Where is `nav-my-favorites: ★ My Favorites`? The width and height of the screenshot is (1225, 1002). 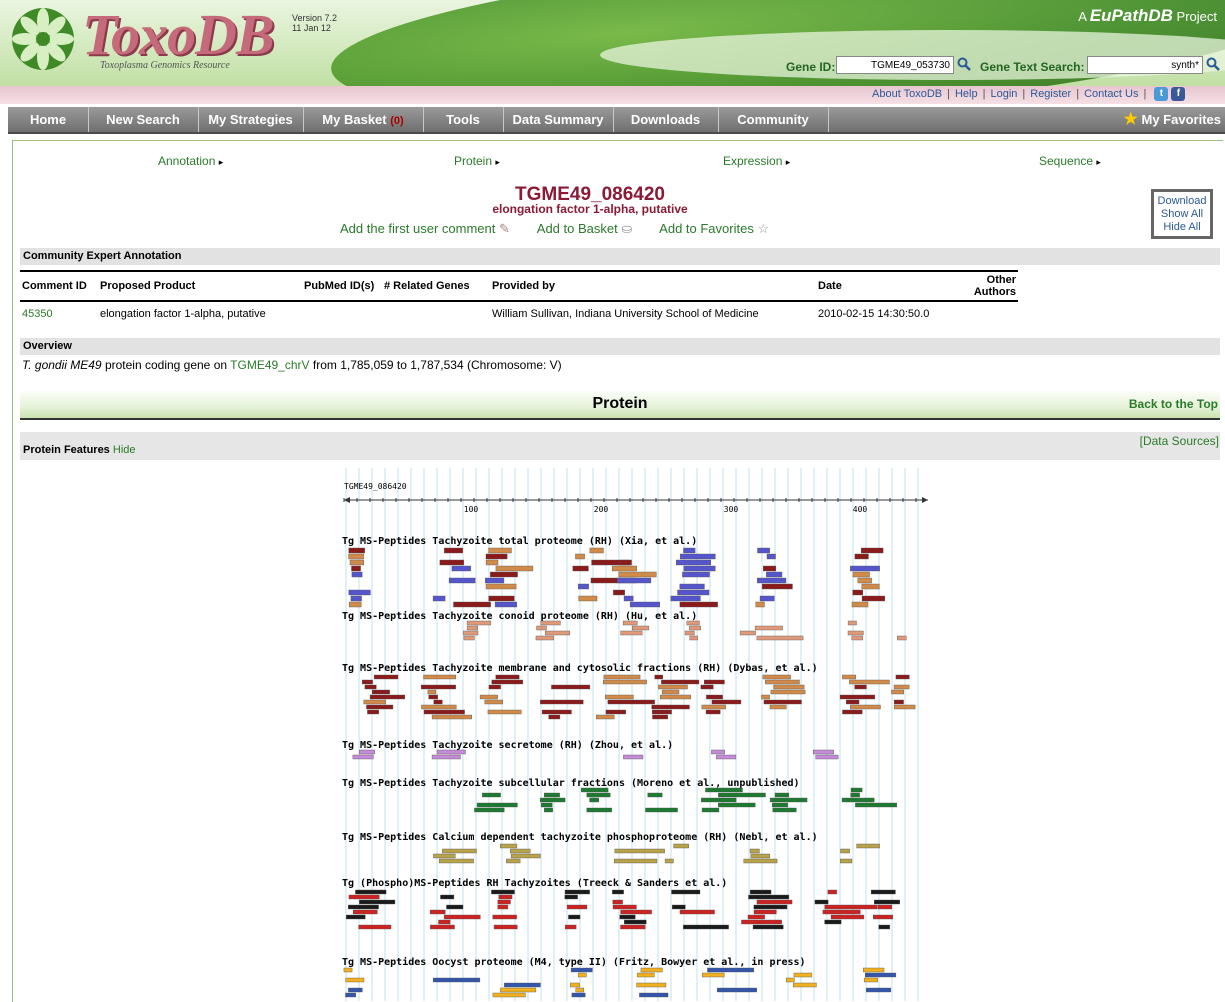 nav-my-favorites: ★ My Favorites is located at coordinates (1166, 119).